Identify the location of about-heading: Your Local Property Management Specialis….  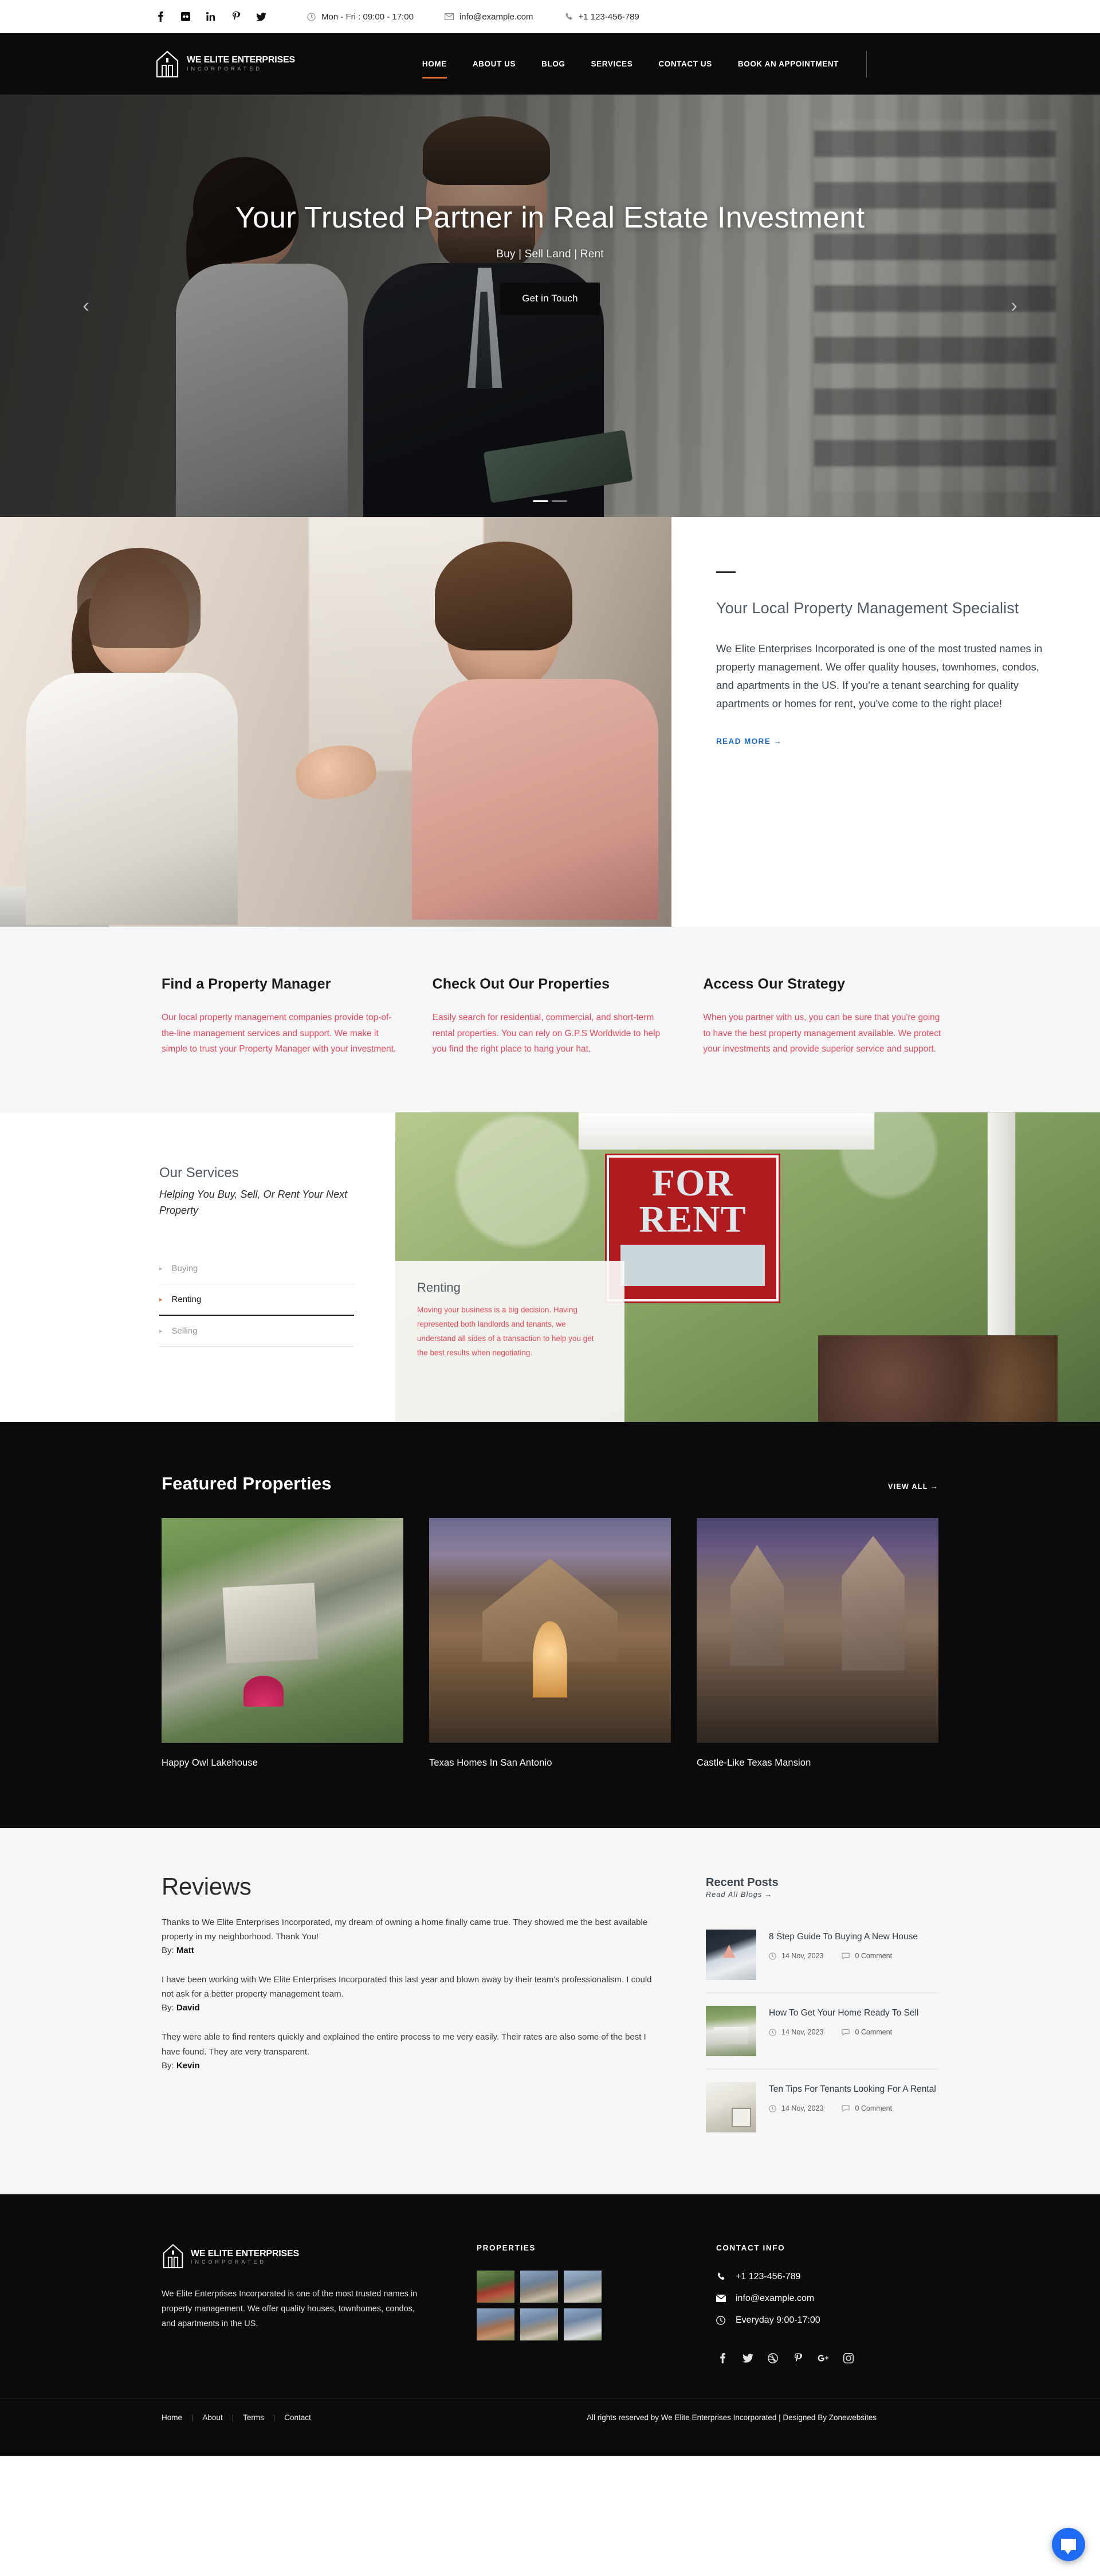
(867, 608).